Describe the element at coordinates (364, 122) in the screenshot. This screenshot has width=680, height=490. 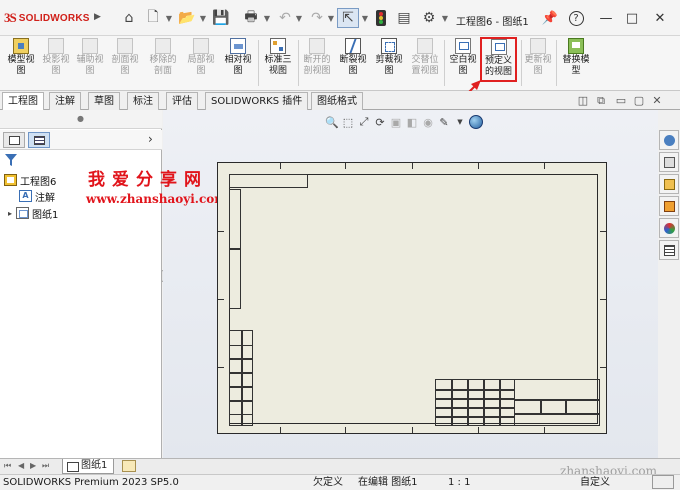
I see `previous-view-icon: ⤢` at that location.